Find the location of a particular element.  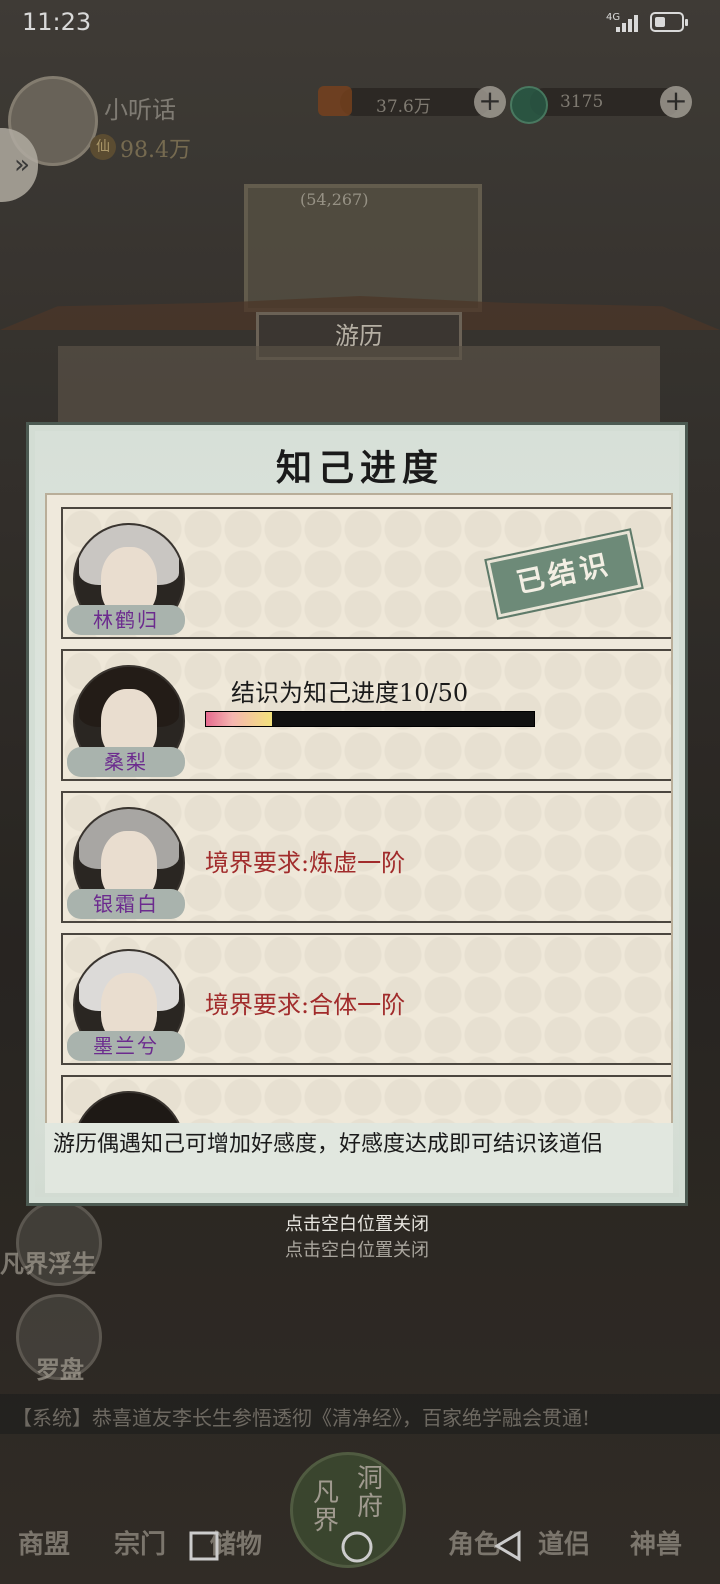

close-hint-shadow: 点击空白位置关闭 is located at coordinates (357, 1250).